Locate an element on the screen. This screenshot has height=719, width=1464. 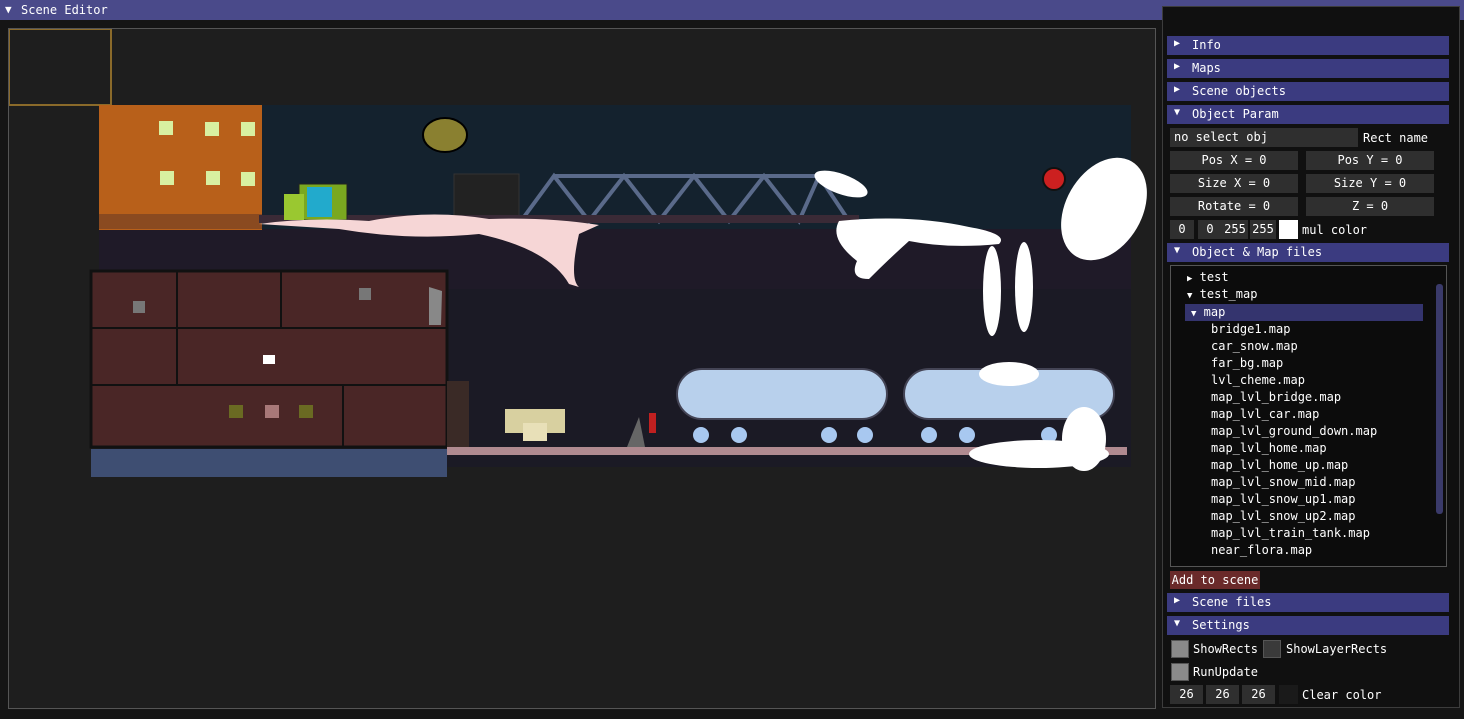
clear-color-r-field: 26 is located at coordinates (1186, 694).